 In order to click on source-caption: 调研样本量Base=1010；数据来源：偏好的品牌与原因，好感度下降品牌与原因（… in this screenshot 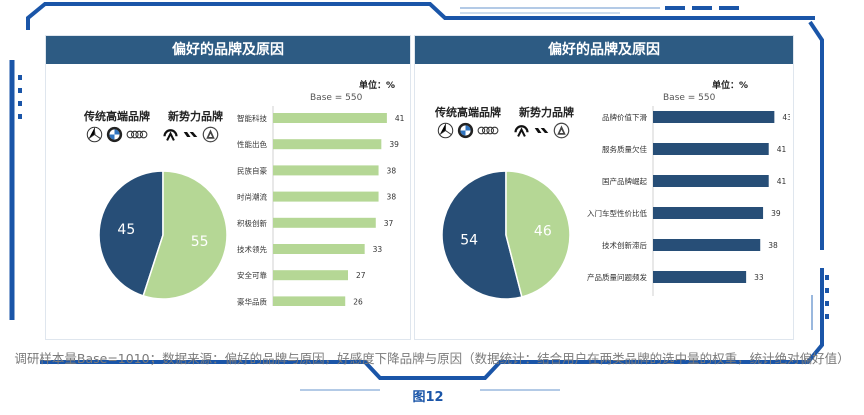, I will do `click(432, 358)`.